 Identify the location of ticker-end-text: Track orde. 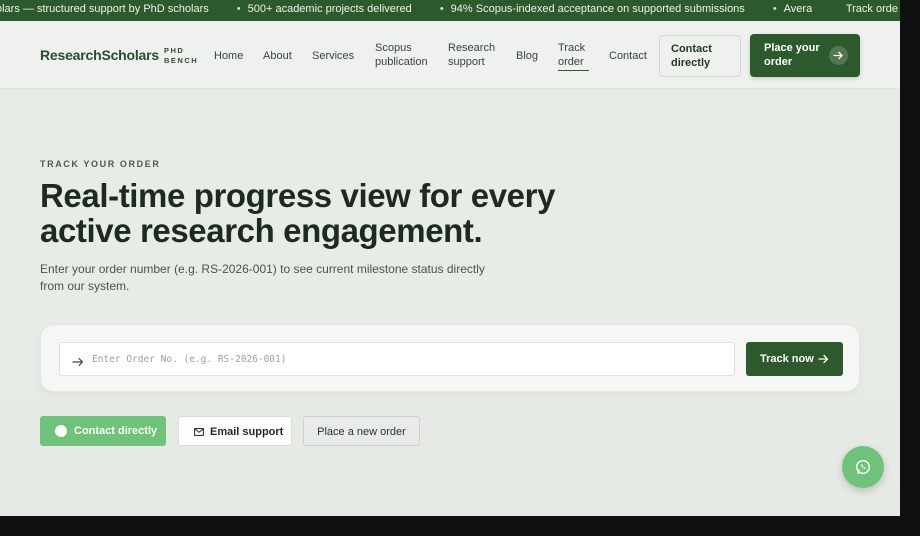
(869, 9).